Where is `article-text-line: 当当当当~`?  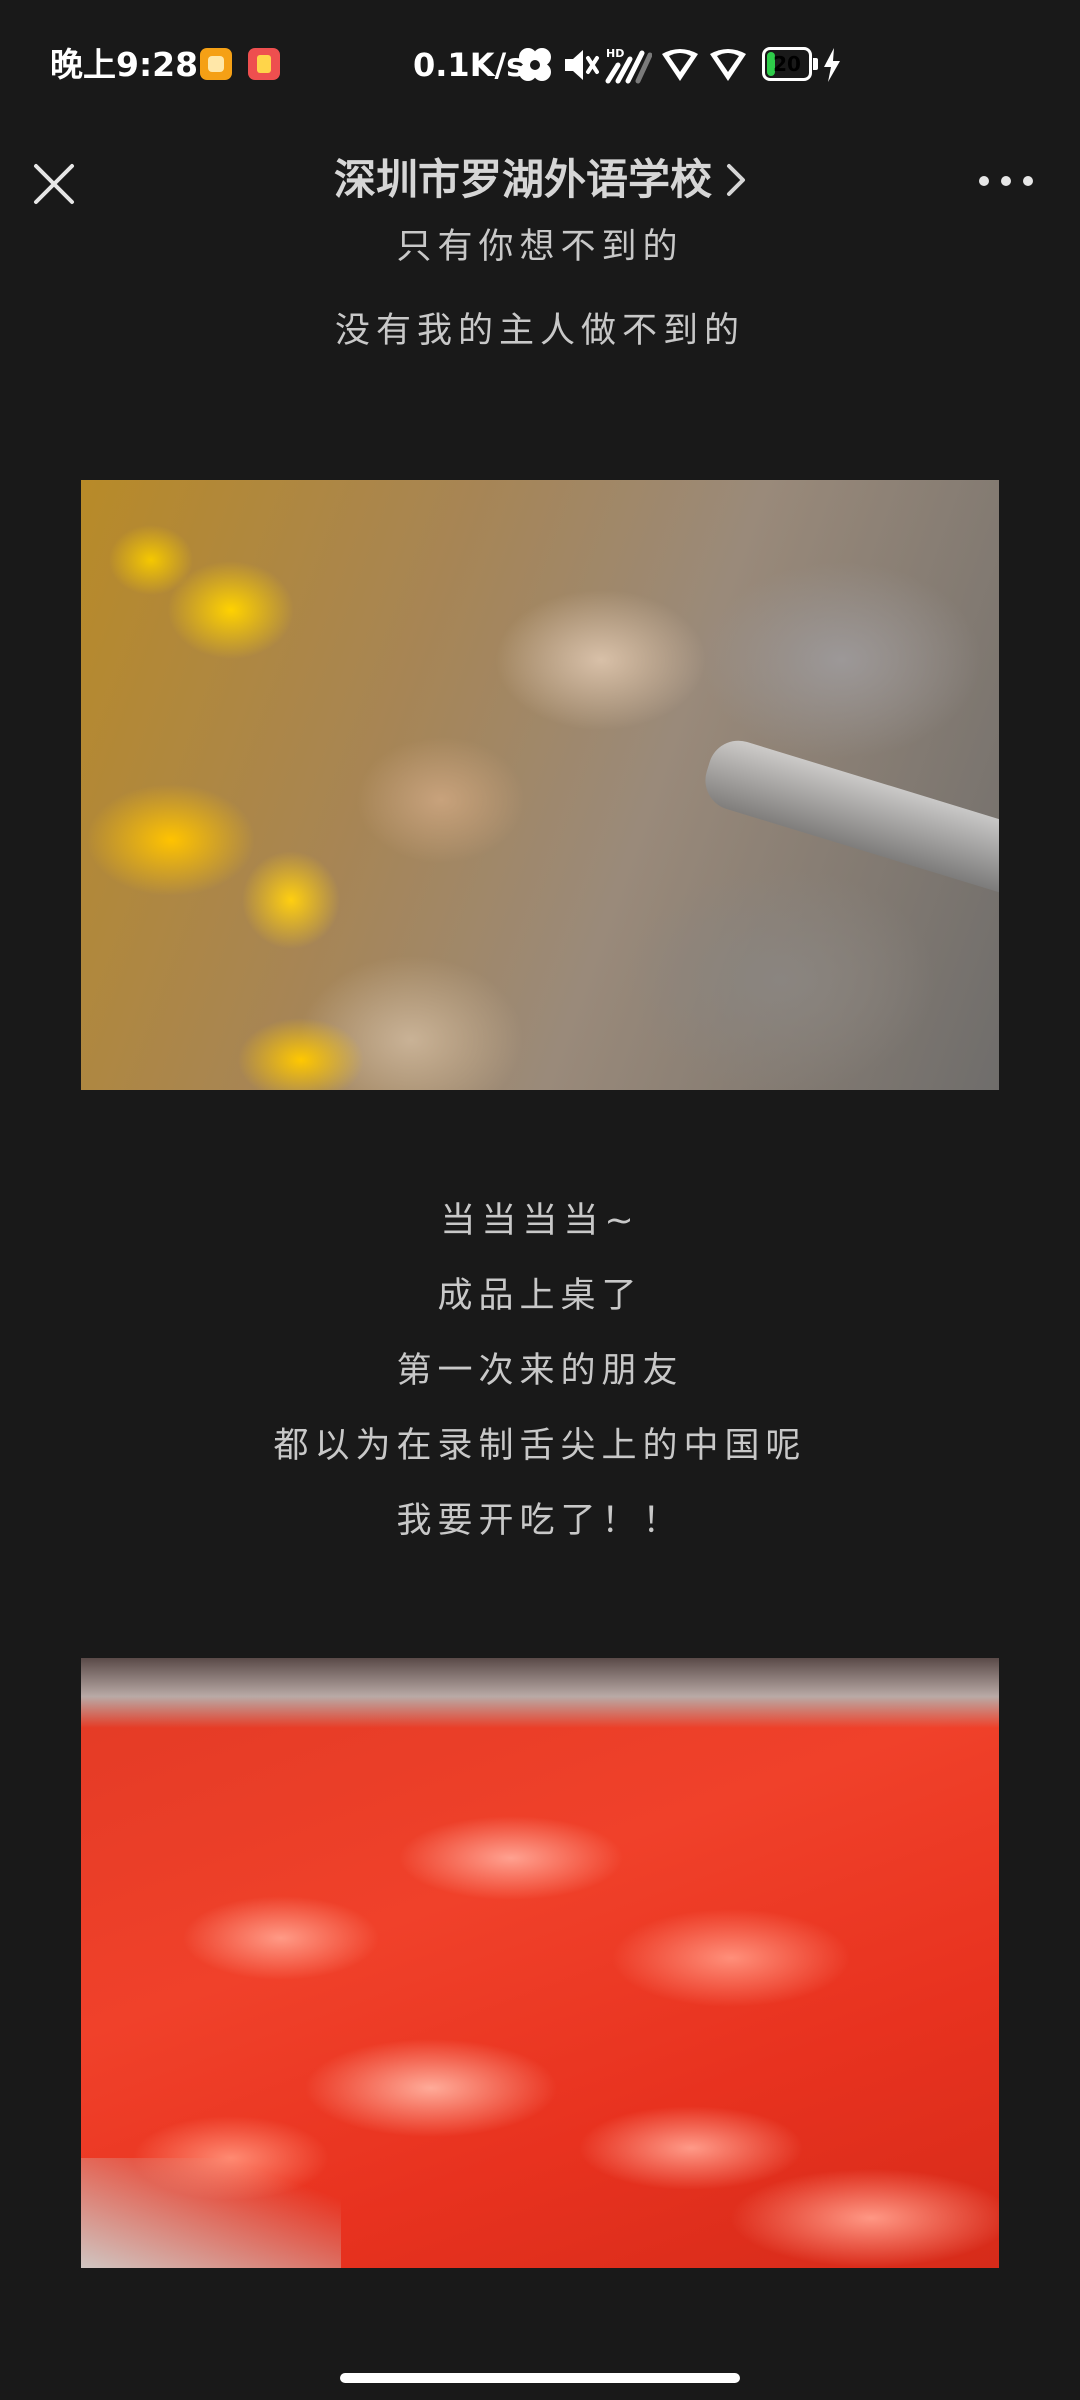
article-text-line: 当当当当~ is located at coordinates (540, 1221).